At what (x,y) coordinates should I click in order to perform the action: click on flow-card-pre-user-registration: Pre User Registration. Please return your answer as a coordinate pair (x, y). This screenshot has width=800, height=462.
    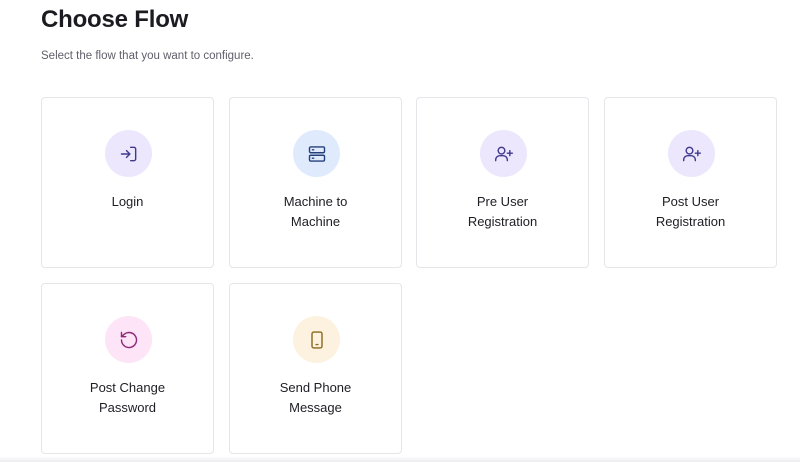
    Looking at the image, I should click on (502, 182).